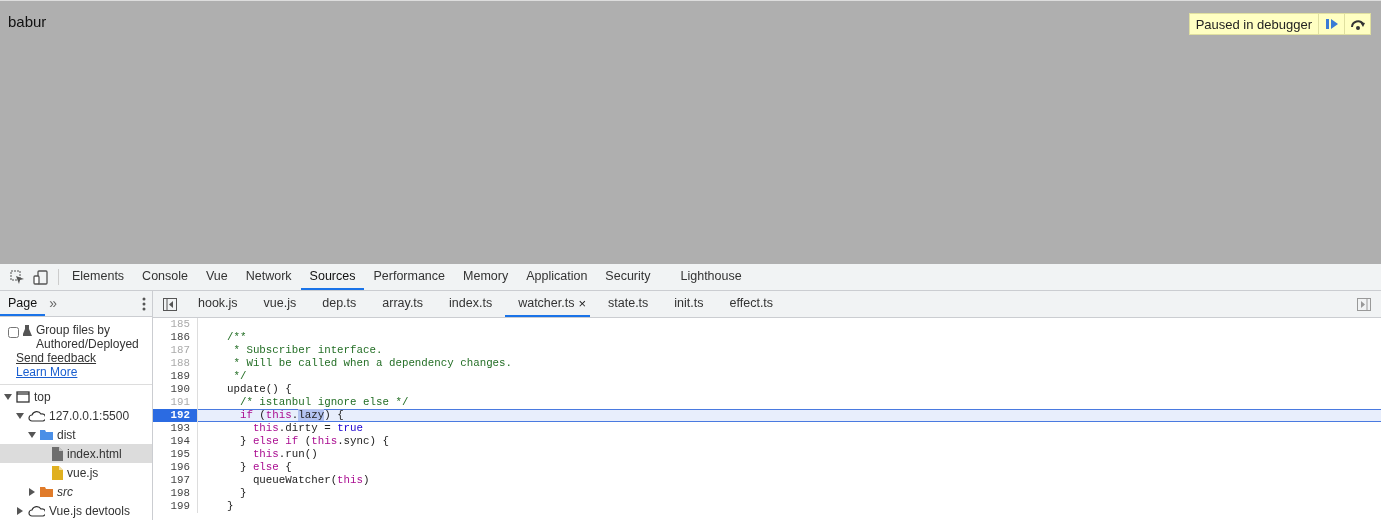 The width and height of the screenshot is (1381, 520). What do you see at coordinates (88, 337) in the screenshot?
I see `group-files-label: Group files by Authored/Deployed` at bounding box center [88, 337].